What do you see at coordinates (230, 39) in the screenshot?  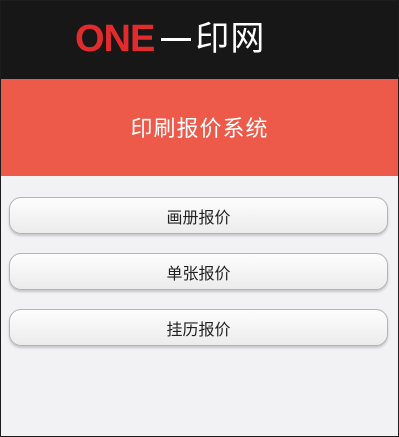 I see `brand-chinese: 印网` at bounding box center [230, 39].